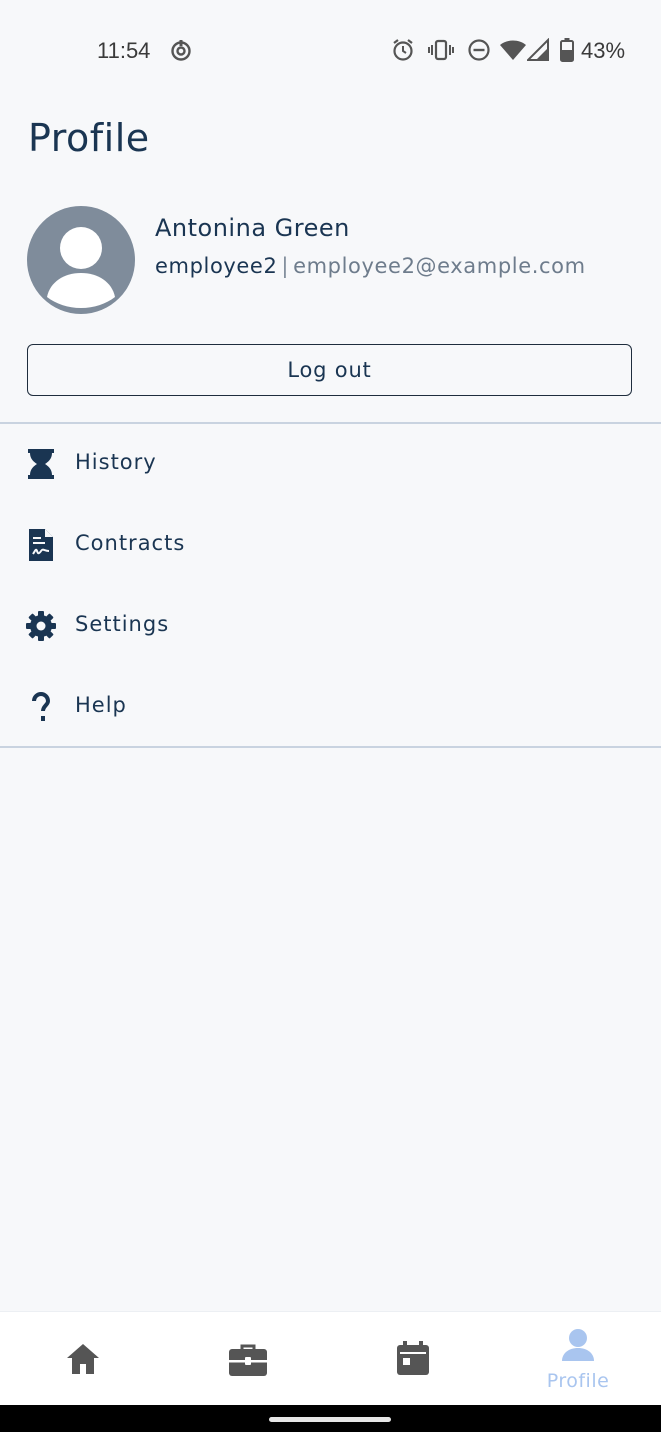  I want to click on menu-item-label: Contracts, so click(130, 543).